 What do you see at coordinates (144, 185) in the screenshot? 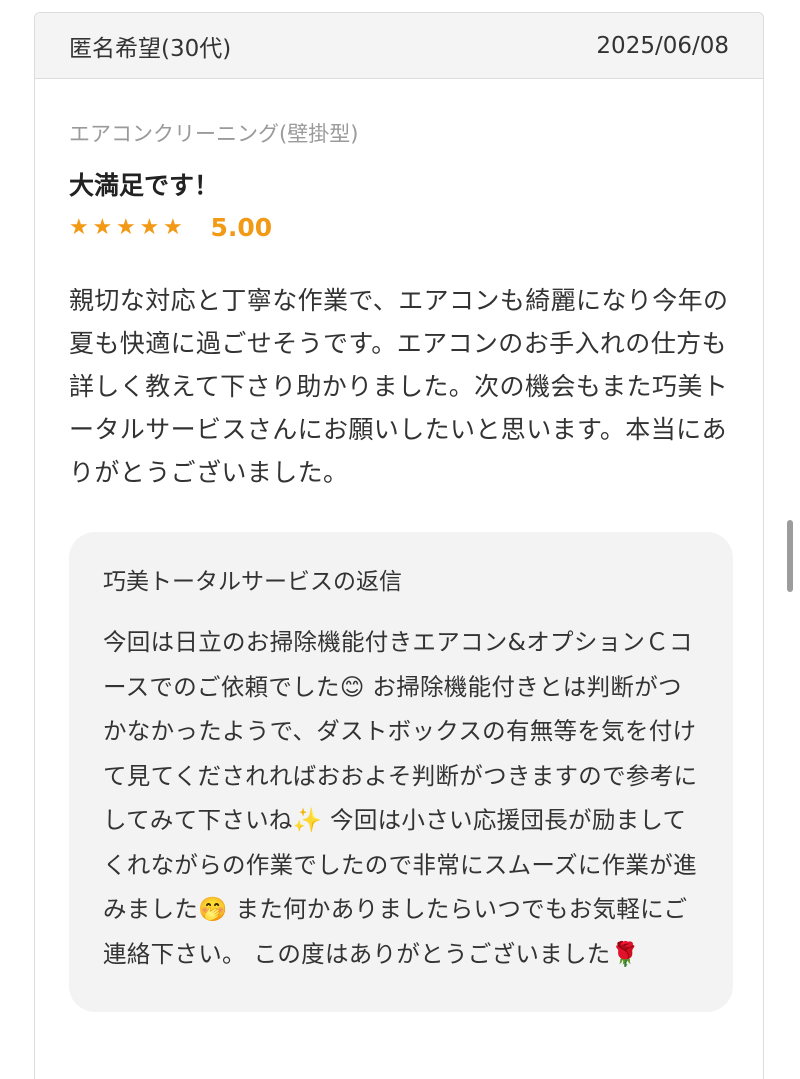
I see `review-title: 大満足です！` at bounding box center [144, 185].